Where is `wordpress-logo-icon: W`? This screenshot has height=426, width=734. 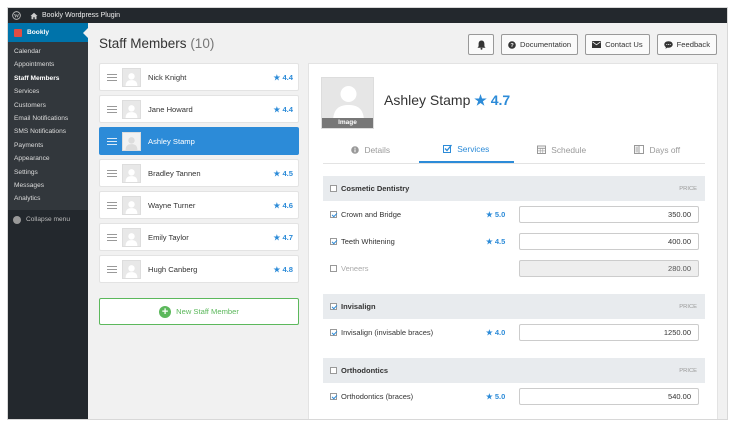 wordpress-logo-icon: W is located at coordinates (16, 15).